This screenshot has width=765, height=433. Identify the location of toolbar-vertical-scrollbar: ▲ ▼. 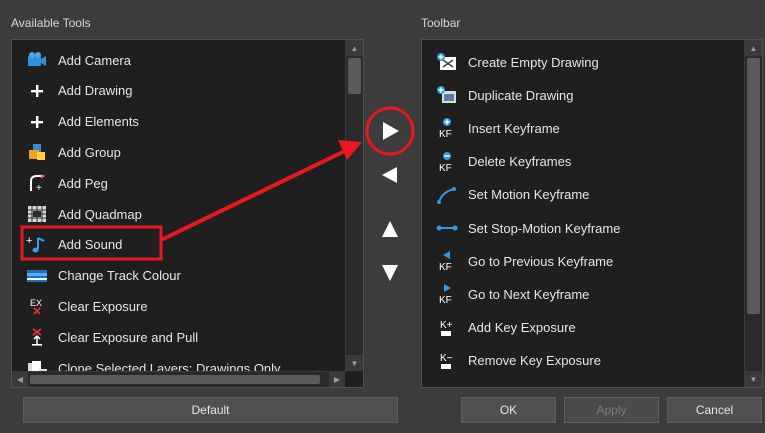
(753, 213).